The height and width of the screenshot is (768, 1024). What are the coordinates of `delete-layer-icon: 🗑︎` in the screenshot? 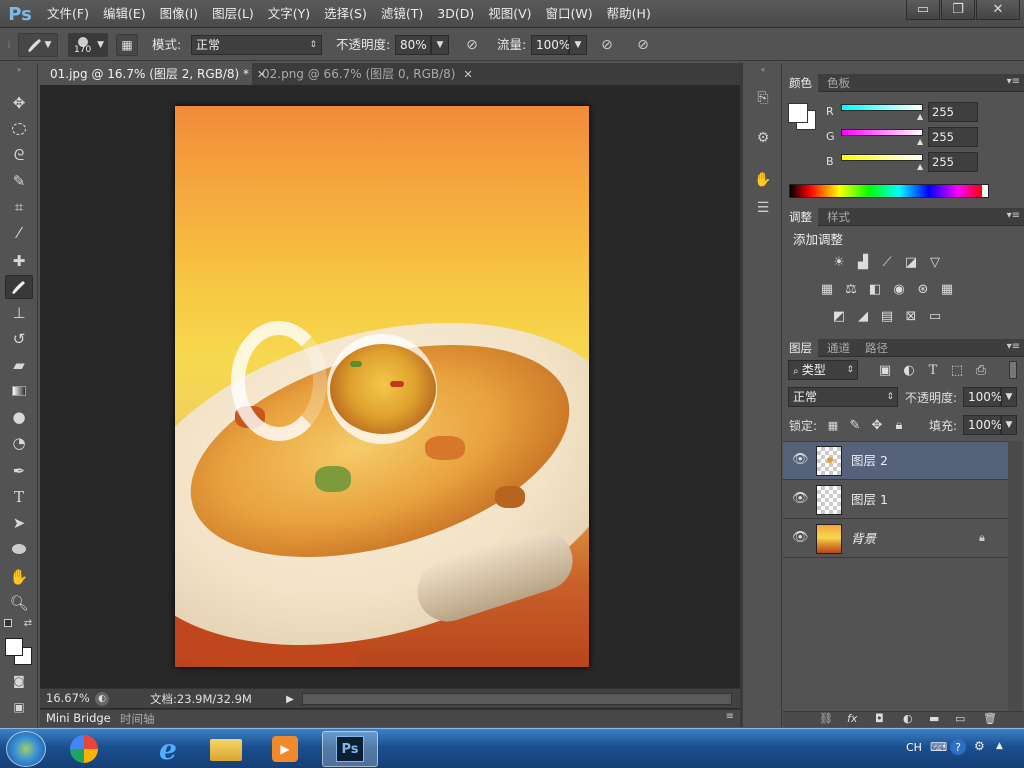 It's located at (990, 718).